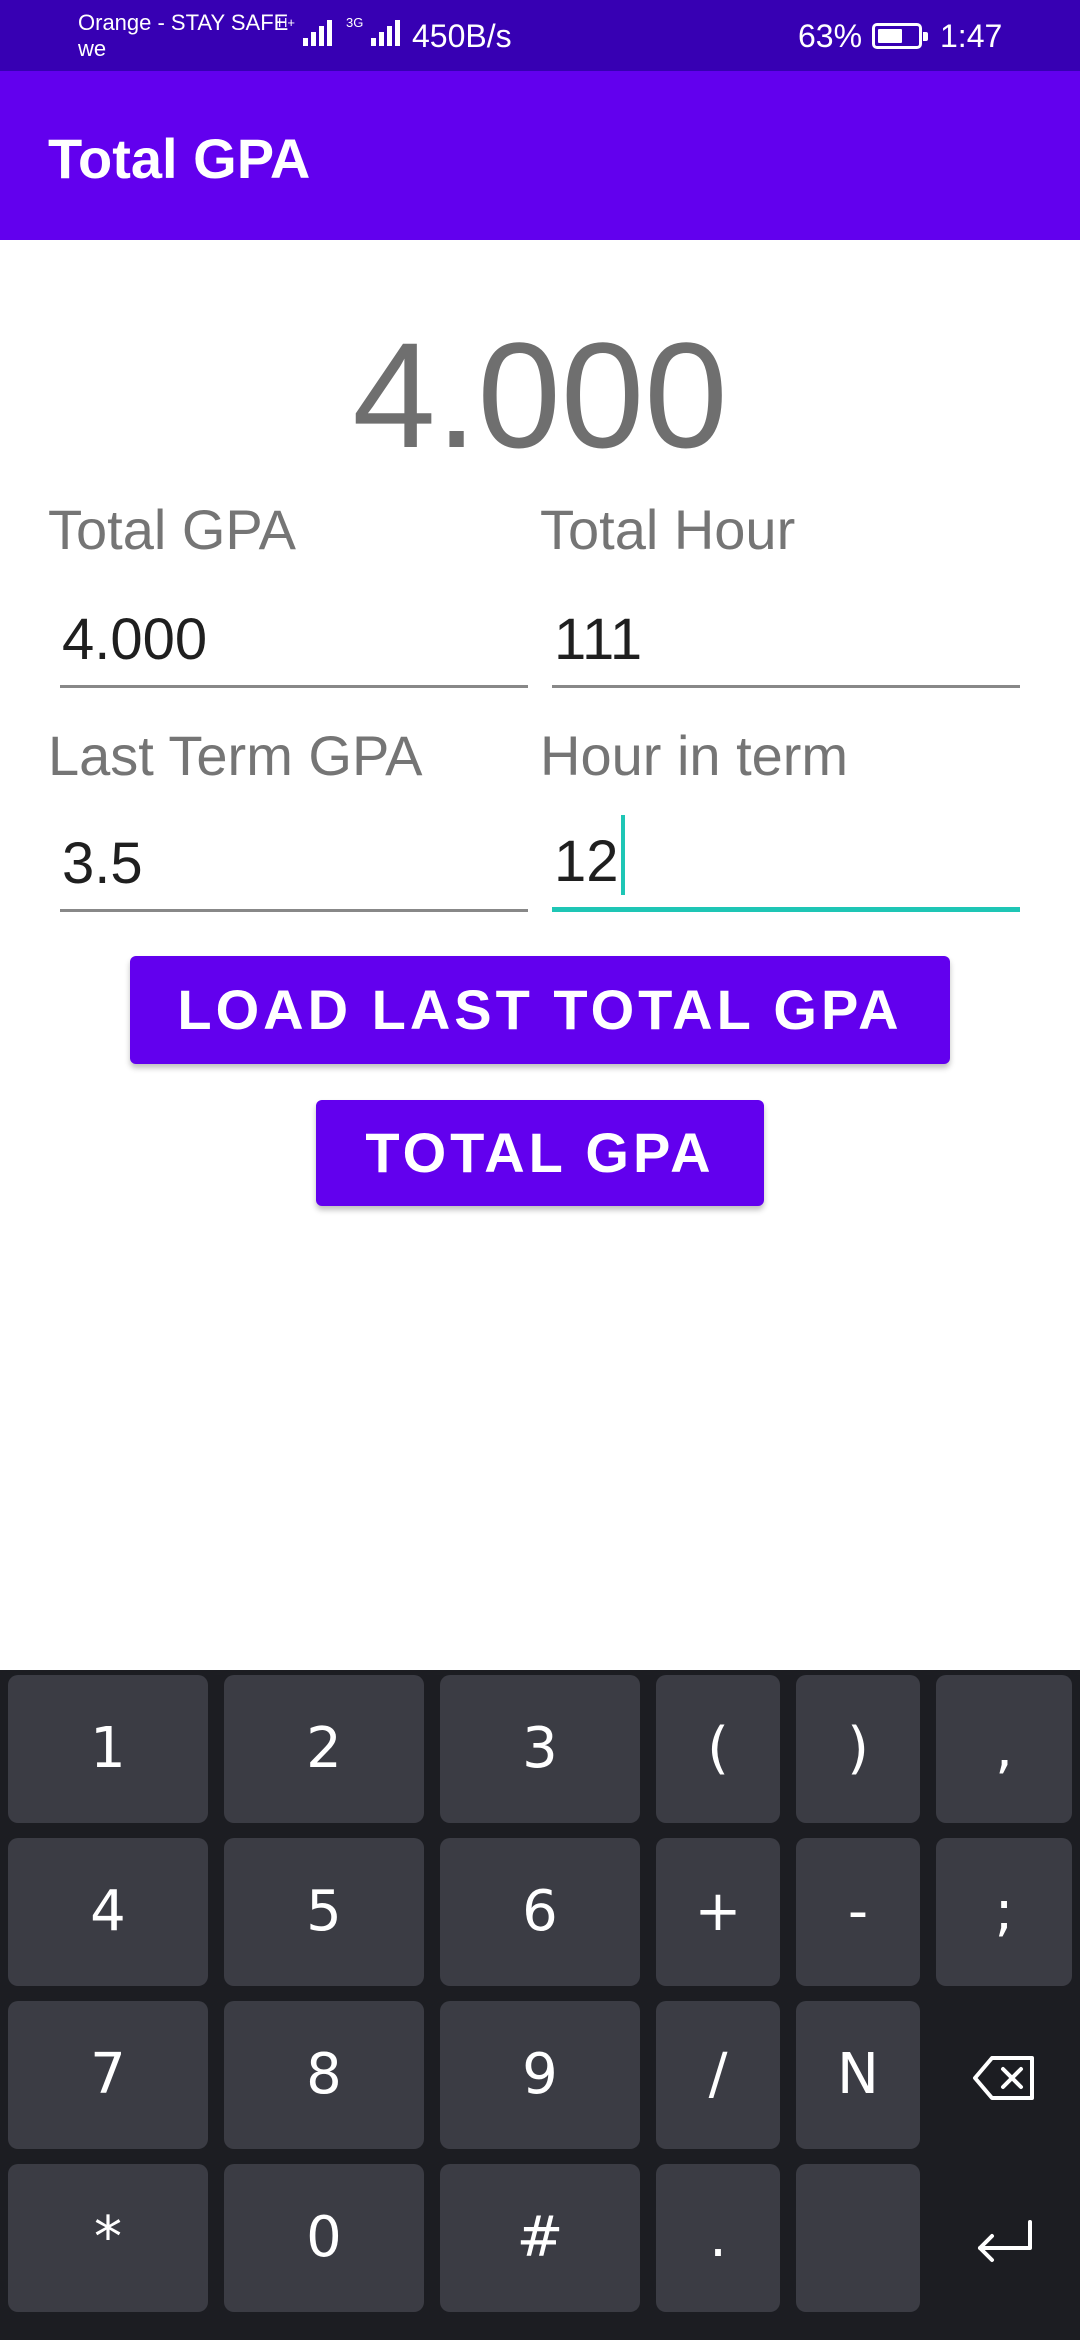 This screenshot has width=1080, height=2340. Describe the element at coordinates (324, 2075) in the screenshot. I see `key-8: 8` at that location.